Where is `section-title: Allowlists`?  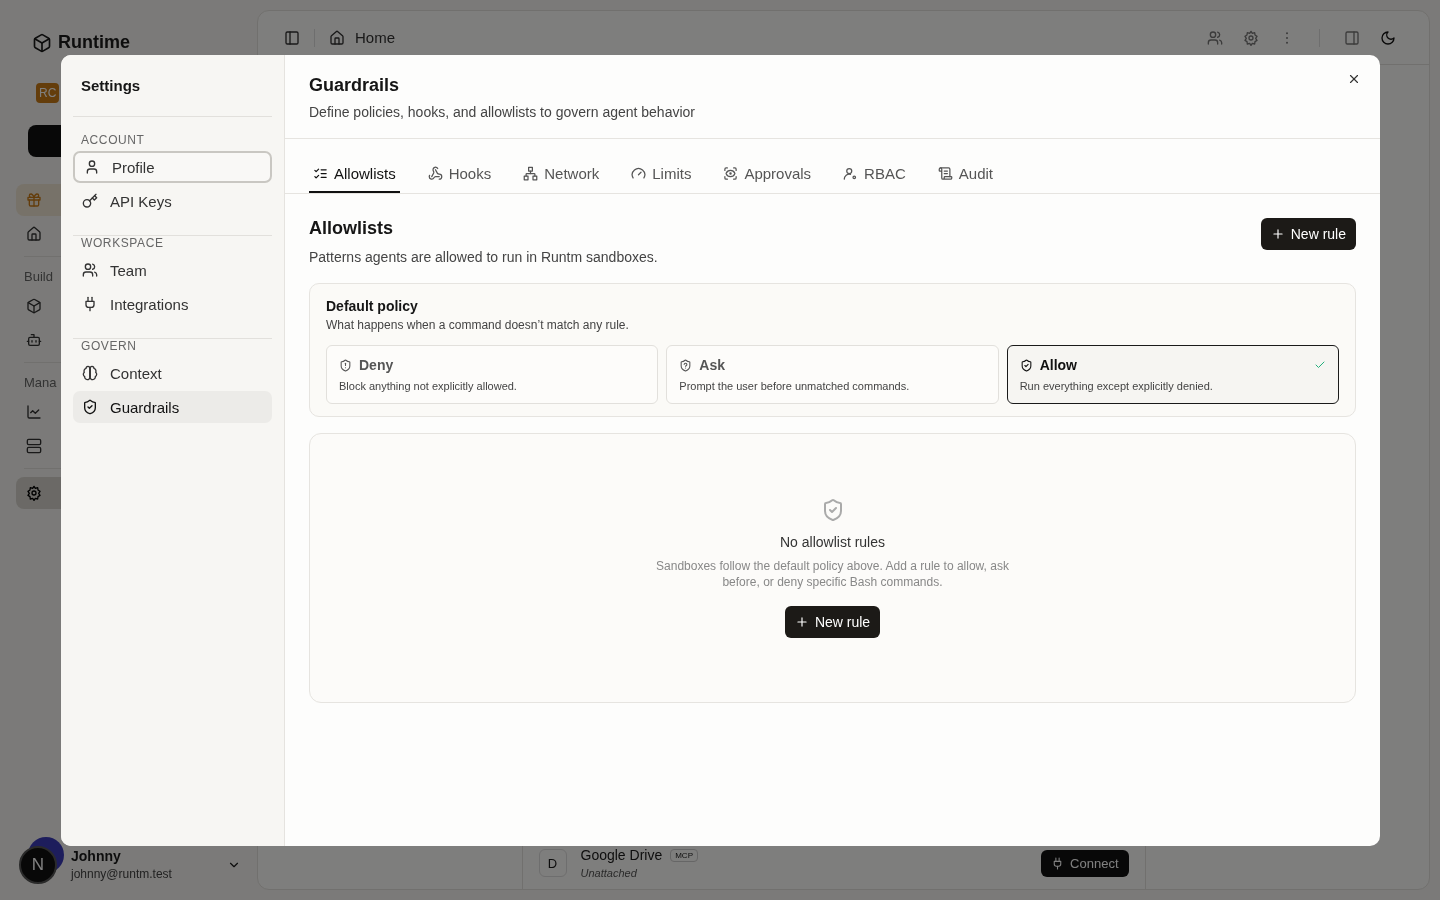 section-title: Allowlists is located at coordinates (351, 228).